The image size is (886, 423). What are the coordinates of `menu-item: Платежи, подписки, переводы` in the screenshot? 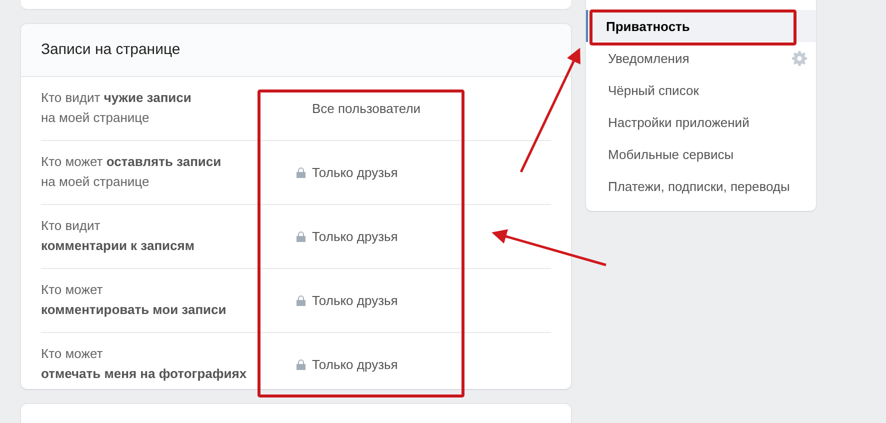 It's located at (701, 186).